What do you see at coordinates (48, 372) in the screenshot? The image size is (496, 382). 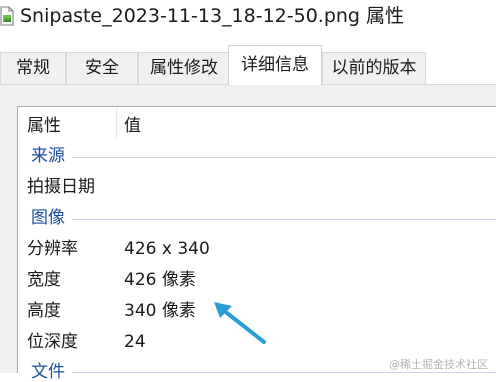 I see `group-title-file: 文件` at bounding box center [48, 372].